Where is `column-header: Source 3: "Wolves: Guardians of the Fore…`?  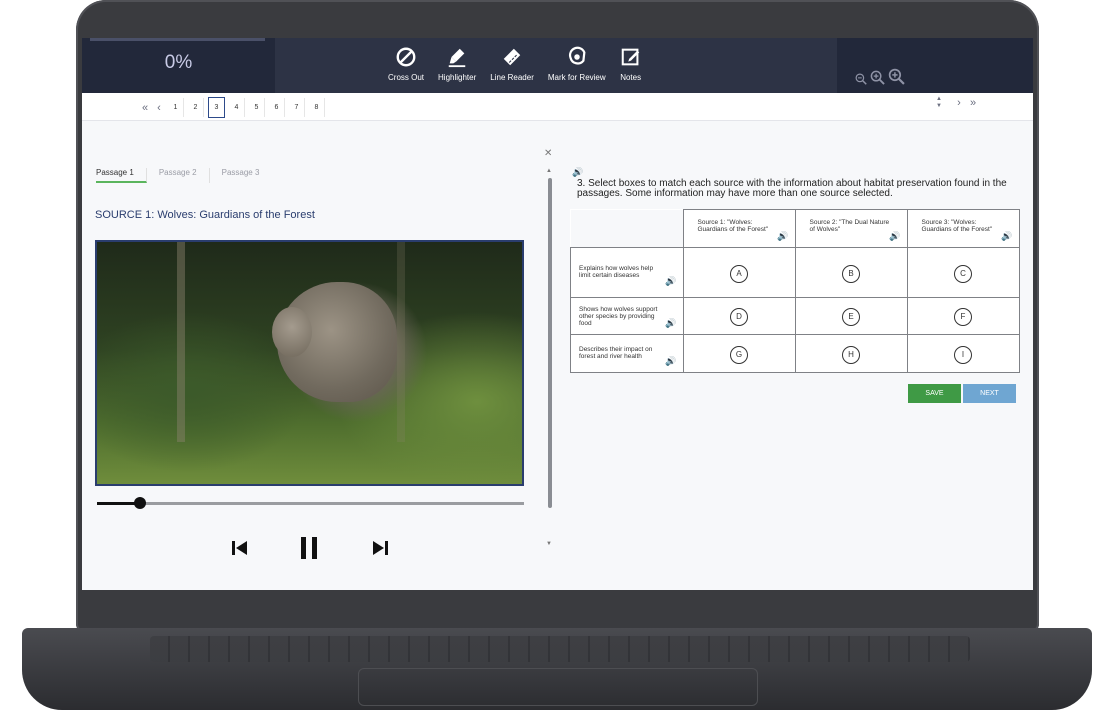 column-header: Source 3: "Wolves: Guardians of the Fore… is located at coordinates (963, 228).